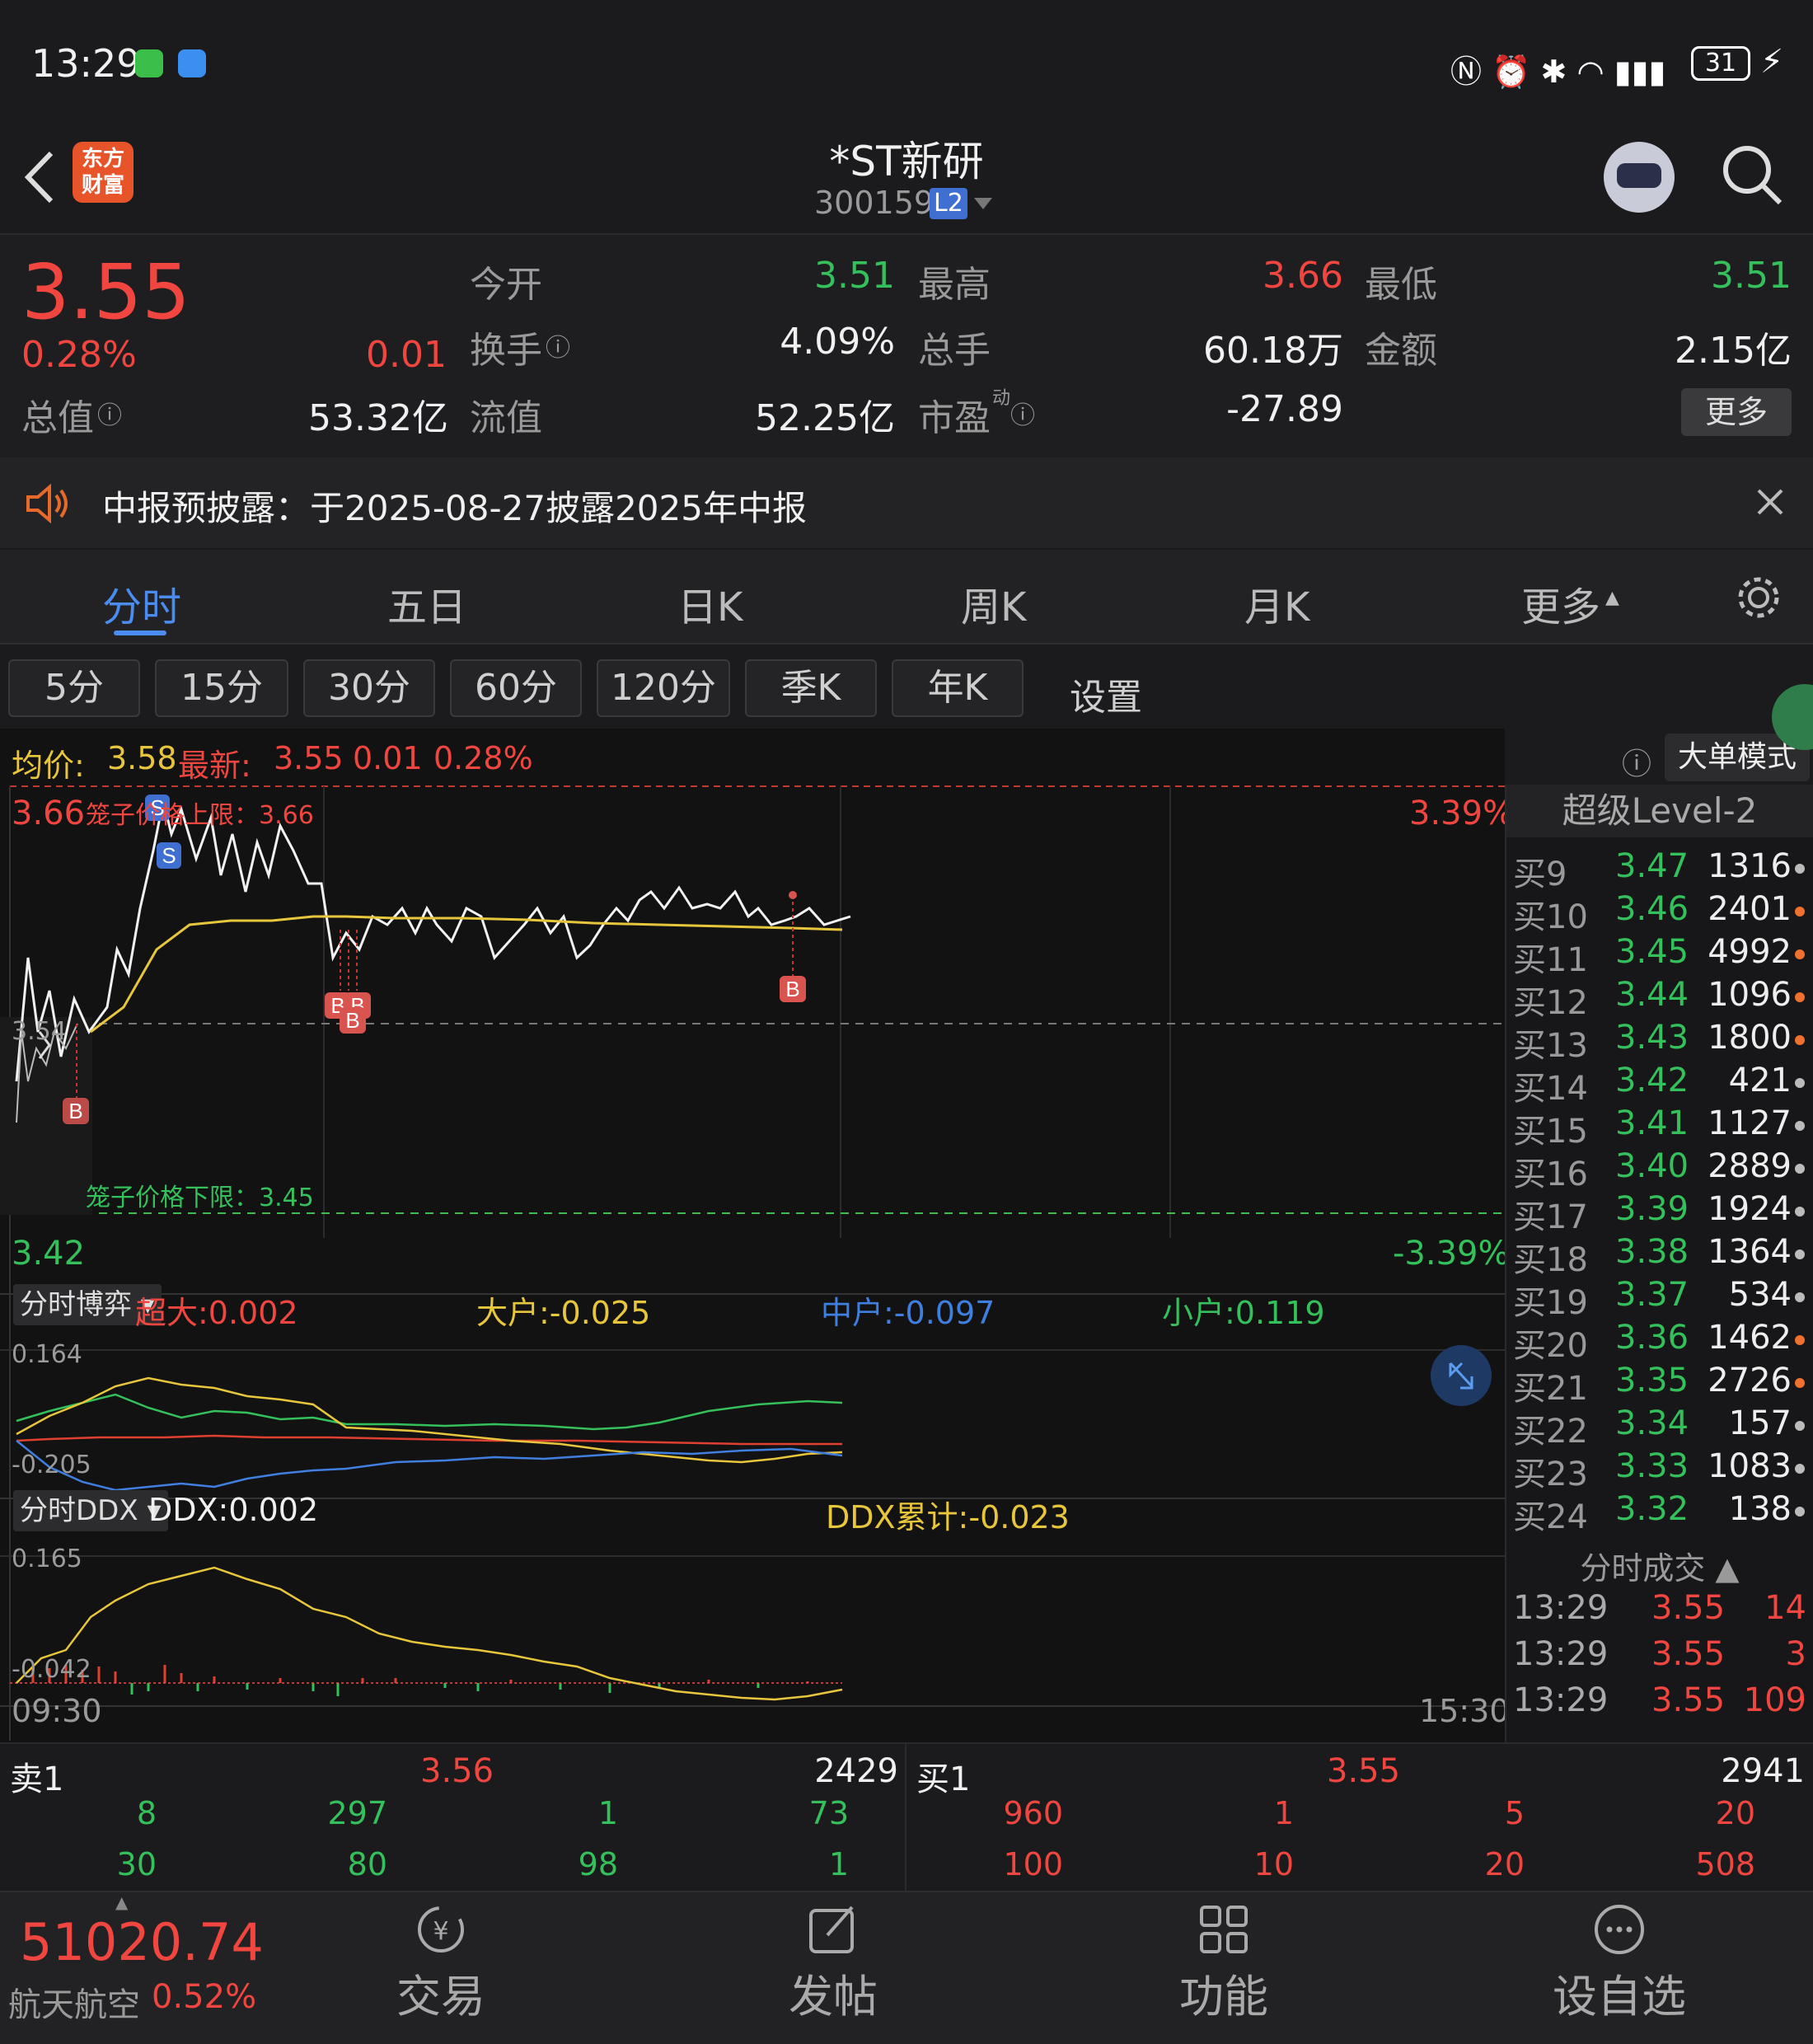  Describe the element at coordinates (1224, 1963) in the screenshot. I see `nav-functions: 功能` at that location.